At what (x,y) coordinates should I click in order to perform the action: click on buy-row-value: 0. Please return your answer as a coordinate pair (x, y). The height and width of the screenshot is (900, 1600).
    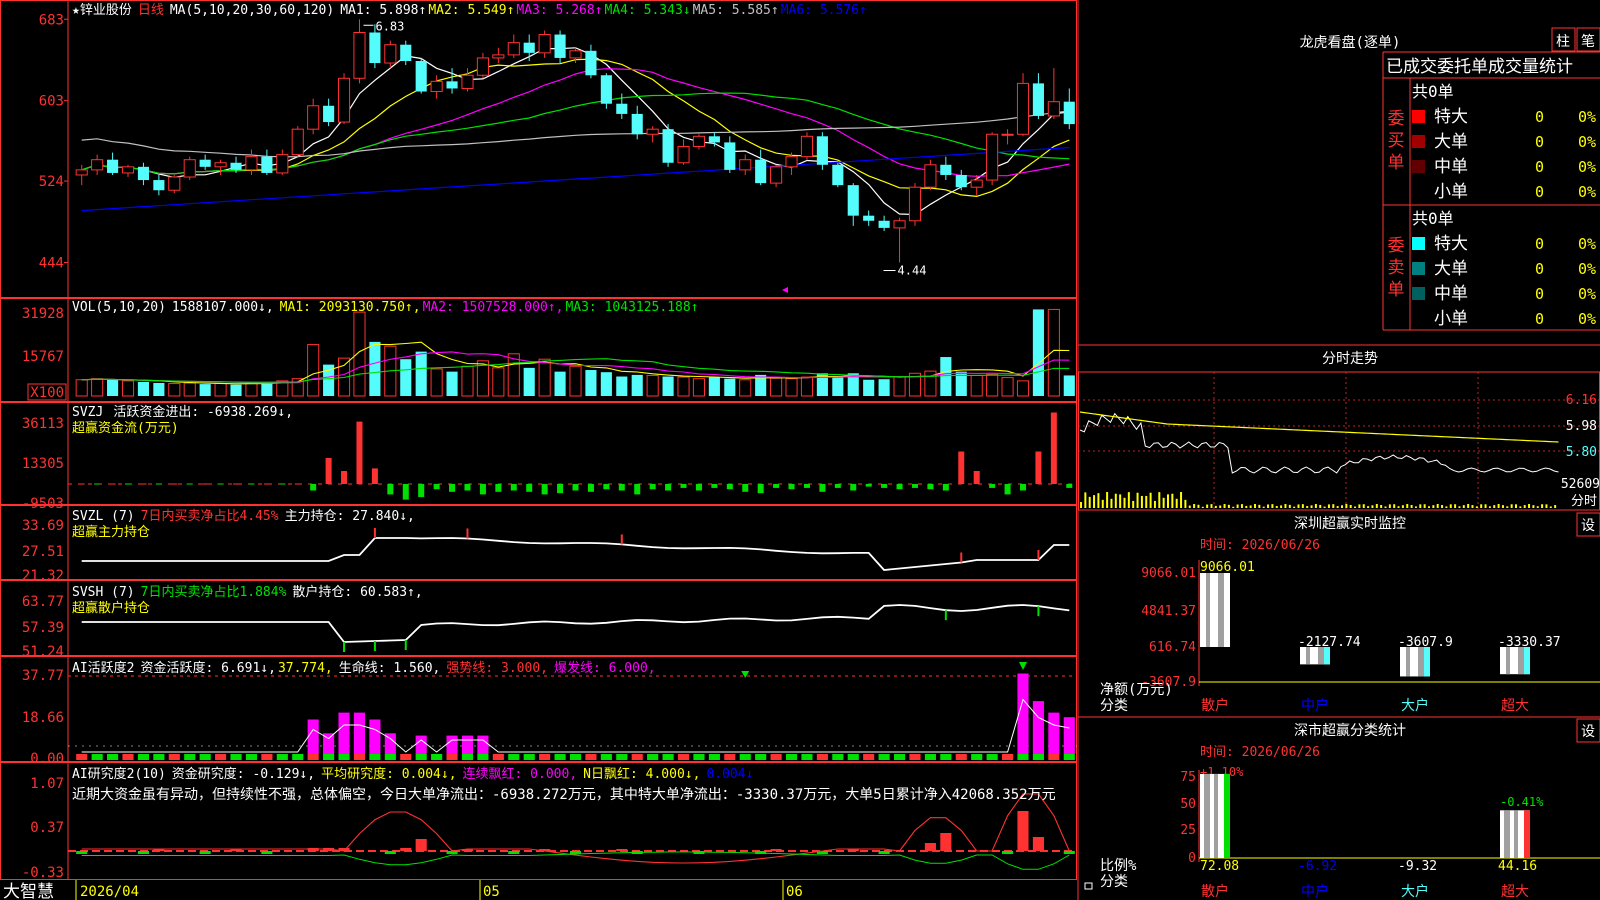
    Looking at the image, I should click on (1539, 117).